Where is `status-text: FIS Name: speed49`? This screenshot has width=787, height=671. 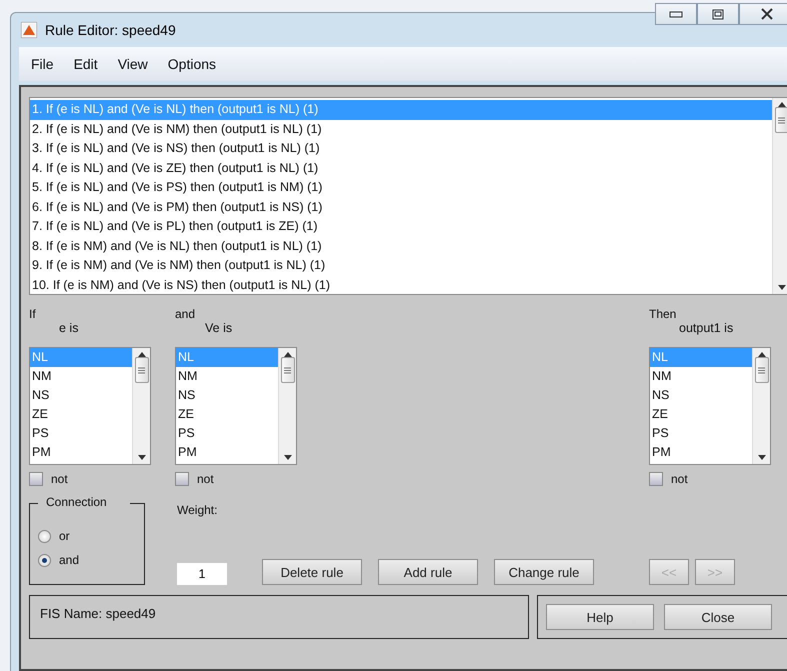 status-text: FIS Name: speed49 is located at coordinates (279, 617).